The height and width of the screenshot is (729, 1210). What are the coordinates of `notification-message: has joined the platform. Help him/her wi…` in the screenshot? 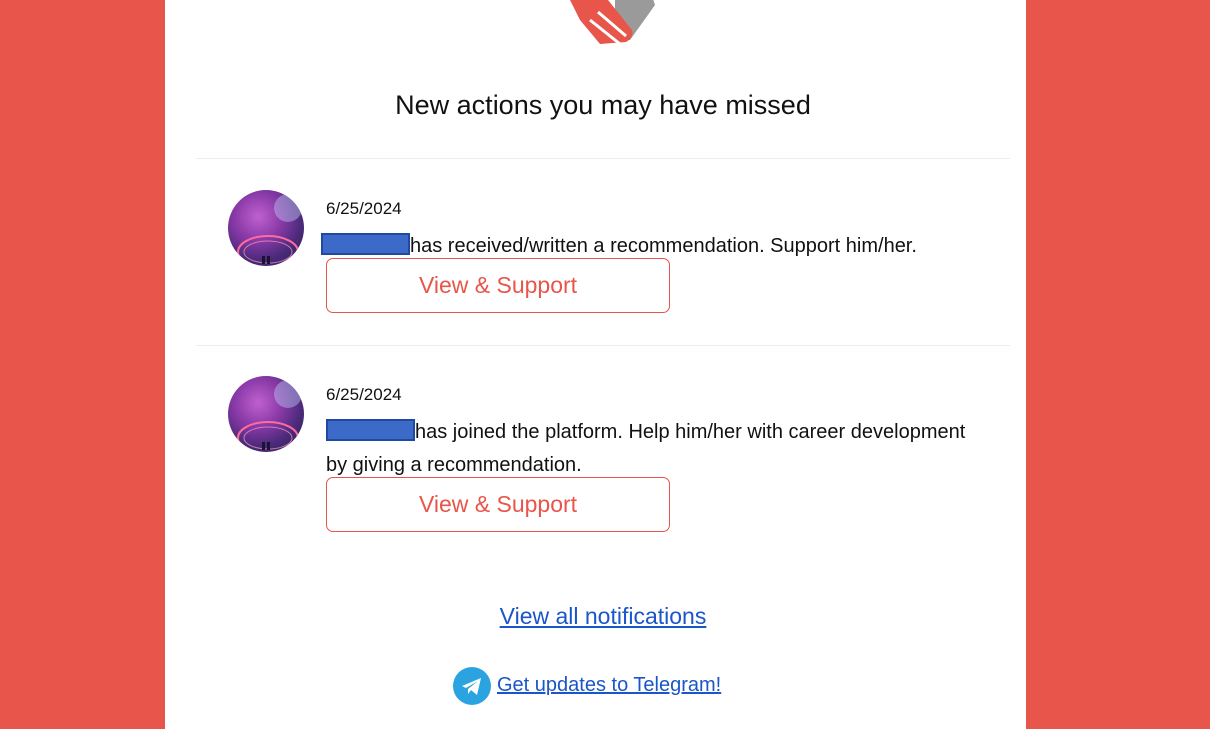 It's located at (646, 448).